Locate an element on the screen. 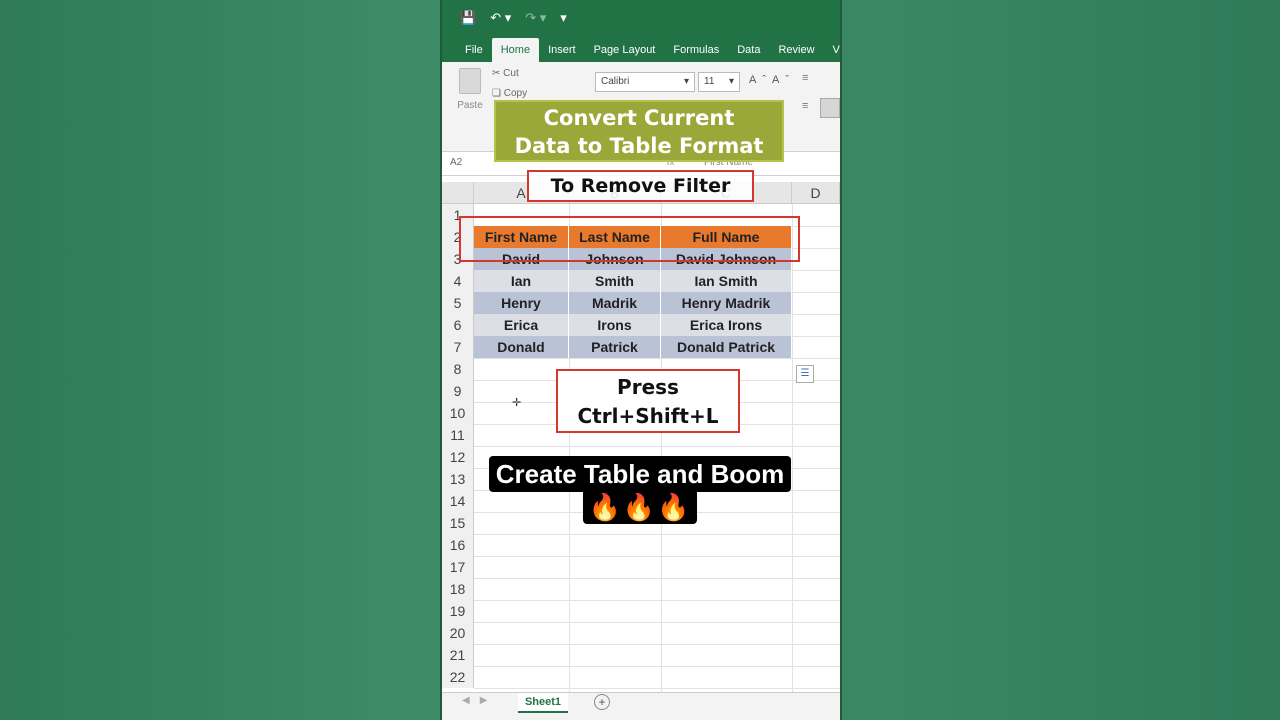 The width and height of the screenshot is (1280, 720). sheet-tab-sheet1: Sheet1 is located at coordinates (543, 703).